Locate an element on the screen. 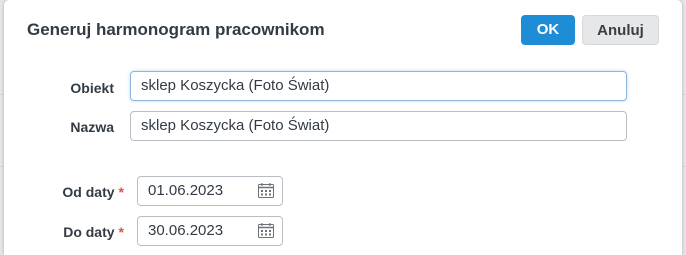 This screenshot has height=255, width=686. from-date-field: 01.06.2023 is located at coordinates (210, 191).